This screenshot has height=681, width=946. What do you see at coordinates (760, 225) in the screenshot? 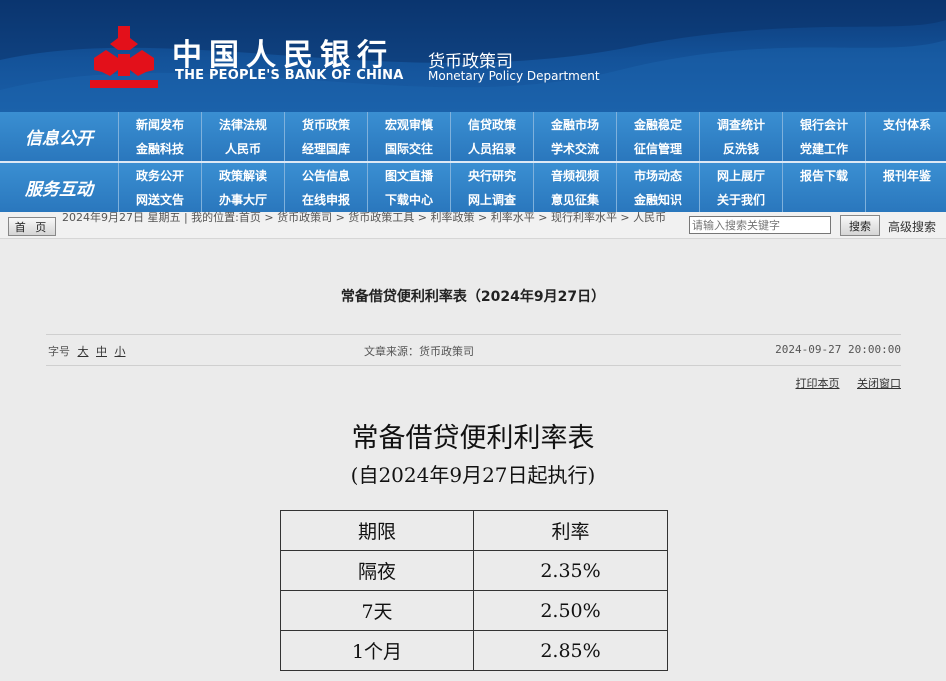
I see `search-input` at bounding box center [760, 225].